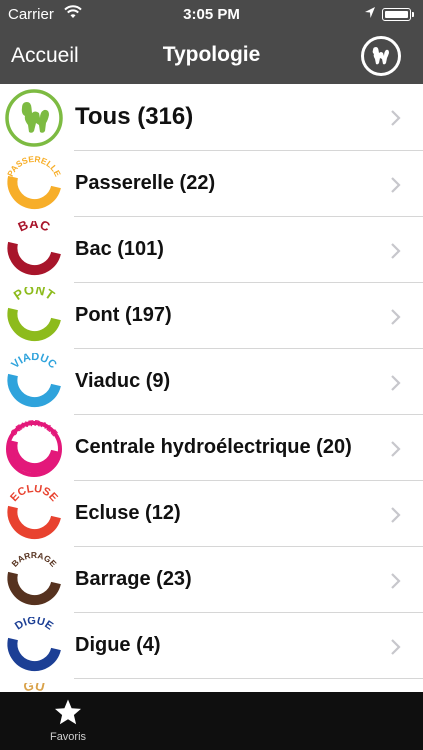 Image resolution: width=423 pixels, height=750 pixels. Describe the element at coordinates (34, 625) in the screenshot. I see `svg-text: DIGUE` at that location.